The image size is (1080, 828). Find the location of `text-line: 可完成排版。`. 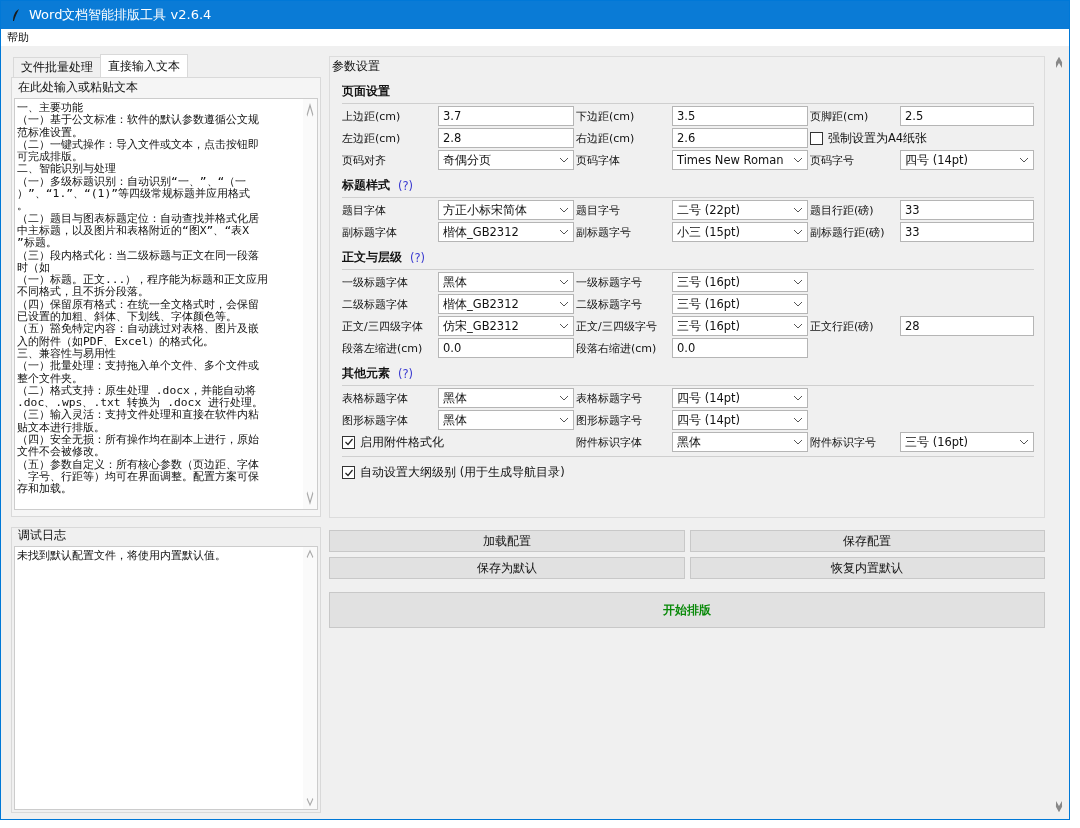

text-line: 可完成排版。 is located at coordinates (50, 157).